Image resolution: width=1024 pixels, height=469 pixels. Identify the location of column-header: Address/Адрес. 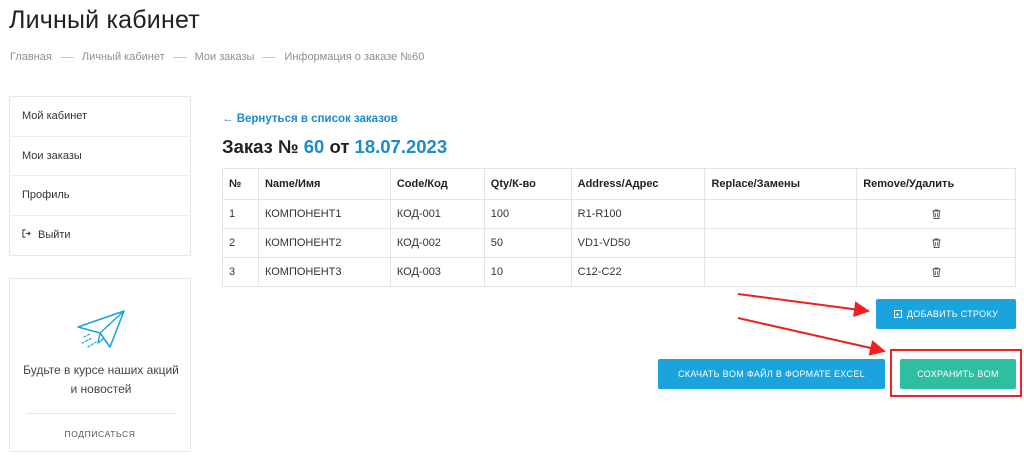
(638, 184).